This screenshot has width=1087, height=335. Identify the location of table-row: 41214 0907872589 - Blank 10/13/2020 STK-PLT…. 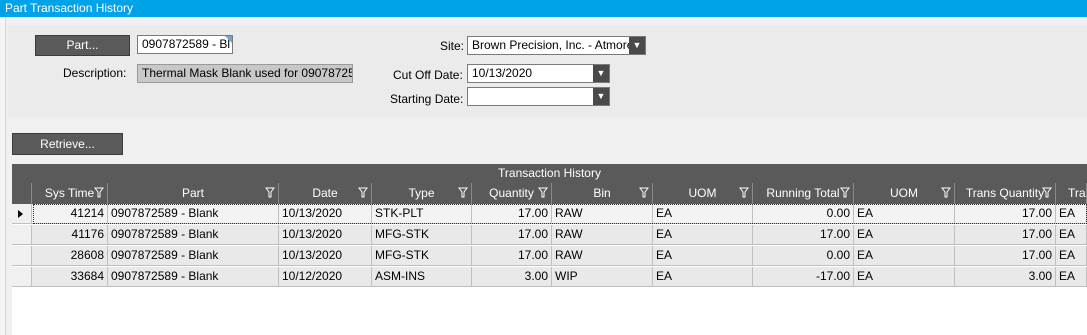
(549, 214).